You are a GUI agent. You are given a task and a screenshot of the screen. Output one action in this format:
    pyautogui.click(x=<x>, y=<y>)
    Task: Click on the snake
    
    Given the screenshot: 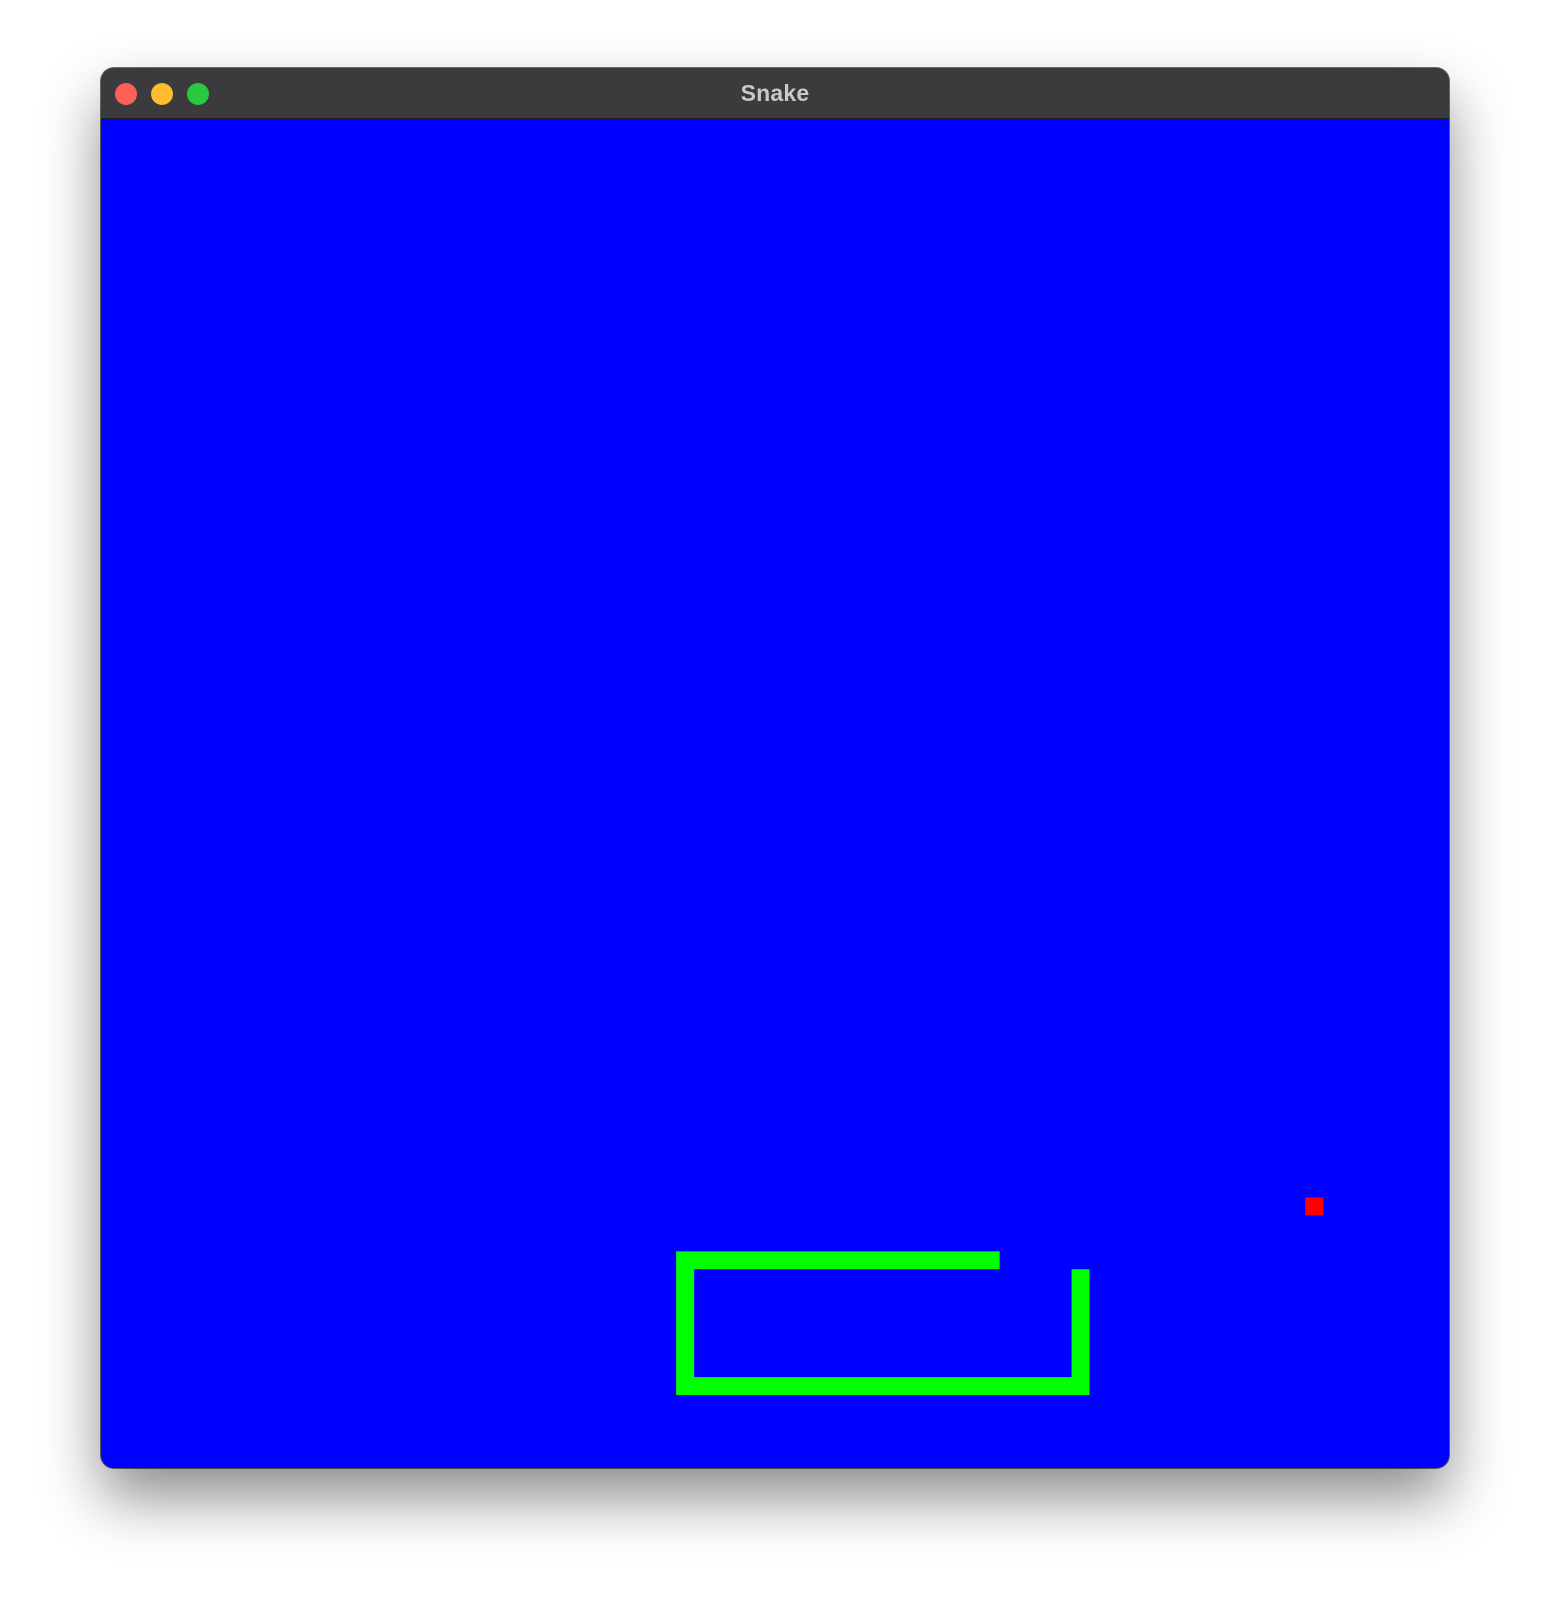 What is the action you would take?
    pyautogui.click(x=883, y=1323)
    